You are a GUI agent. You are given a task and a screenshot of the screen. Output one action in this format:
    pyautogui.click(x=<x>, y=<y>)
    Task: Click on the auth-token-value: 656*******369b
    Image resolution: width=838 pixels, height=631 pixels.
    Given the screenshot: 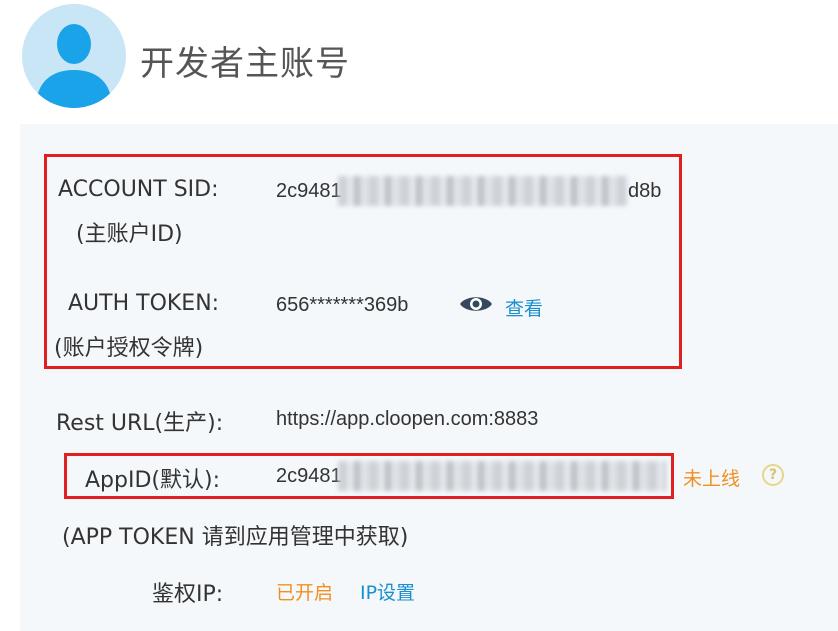 What is the action you would take?
    pyautogui.click(x=342, y=305)
    